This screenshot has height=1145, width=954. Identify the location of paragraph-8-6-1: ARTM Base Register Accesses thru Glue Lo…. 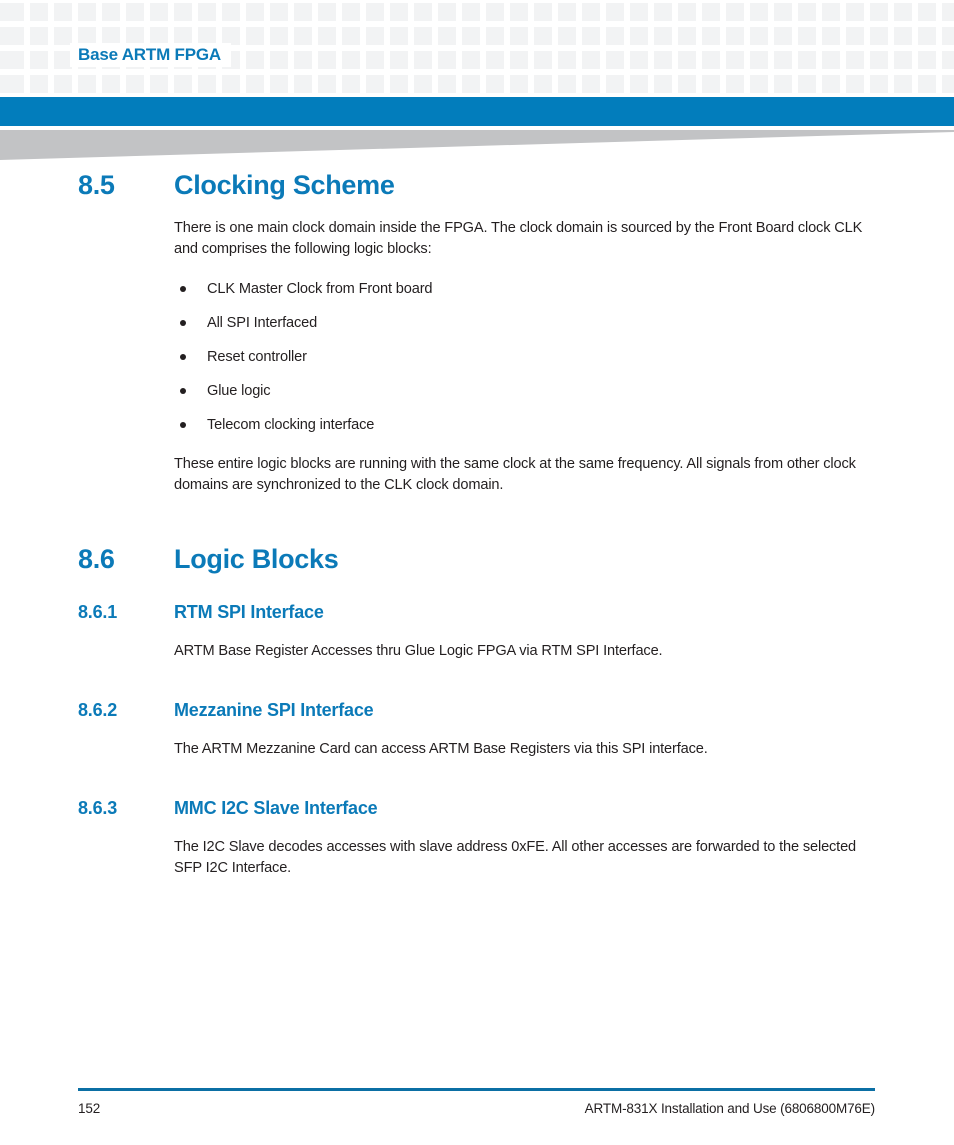
(418, 651).